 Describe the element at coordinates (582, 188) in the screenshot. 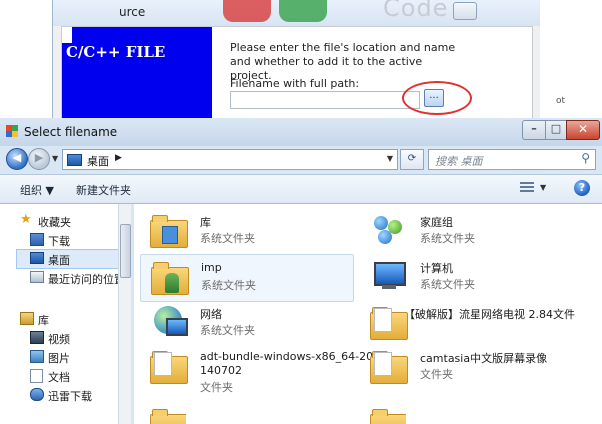

I see `help-button: ?` at that location.